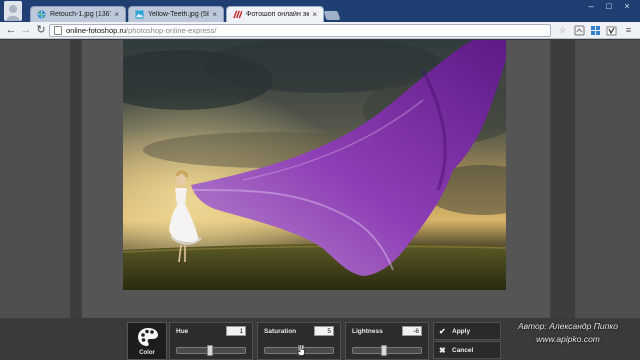 This screenshot has height=360, width=640. I want to click on image-icon, so click(139, 14).